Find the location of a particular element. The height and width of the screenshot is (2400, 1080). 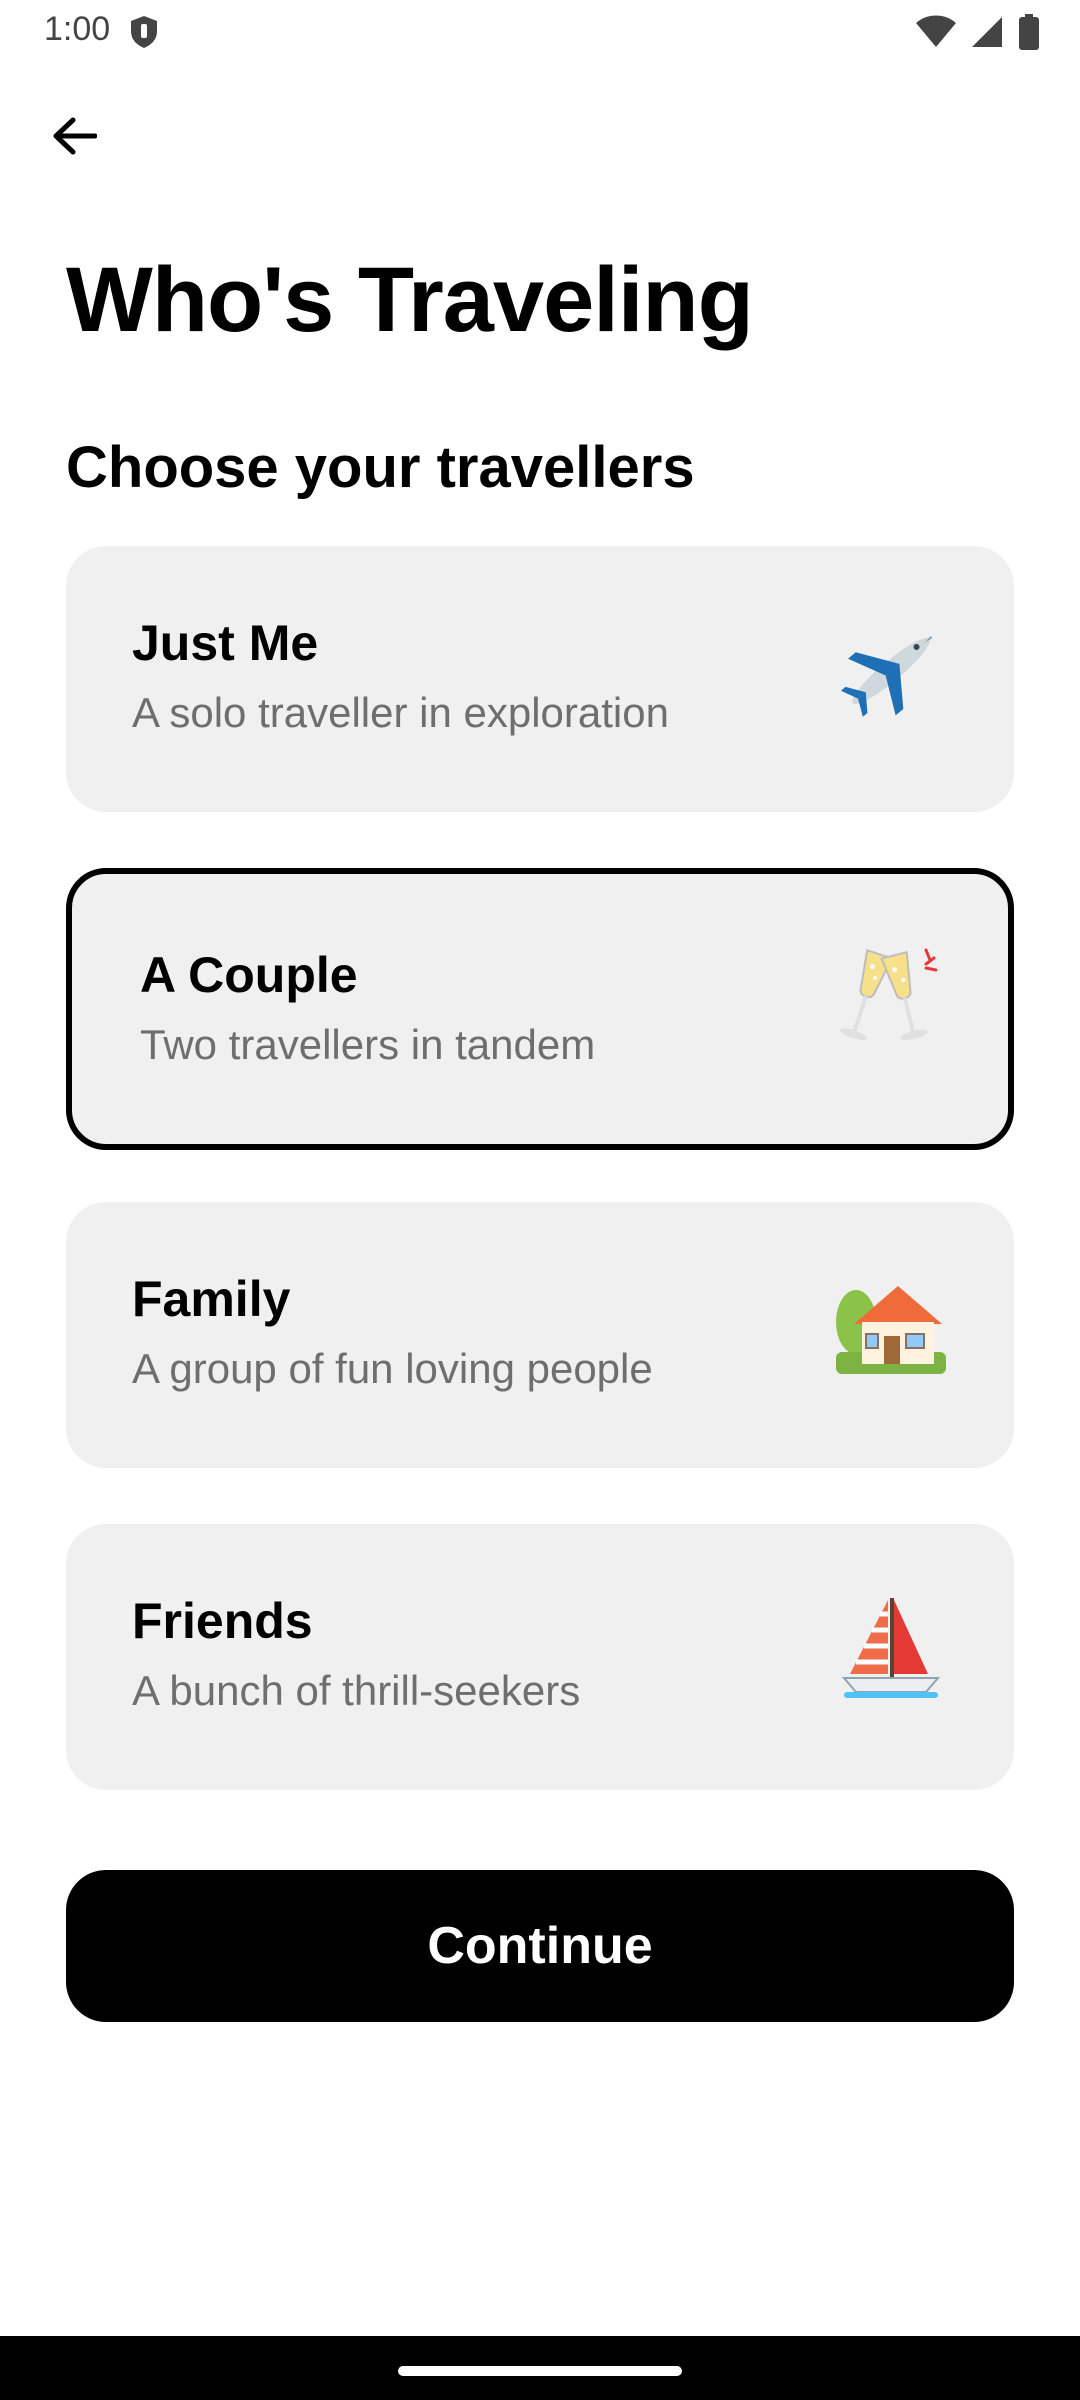

option-just-me: Just Me A solo traveller in exploration is located at coordinates (540, 679).